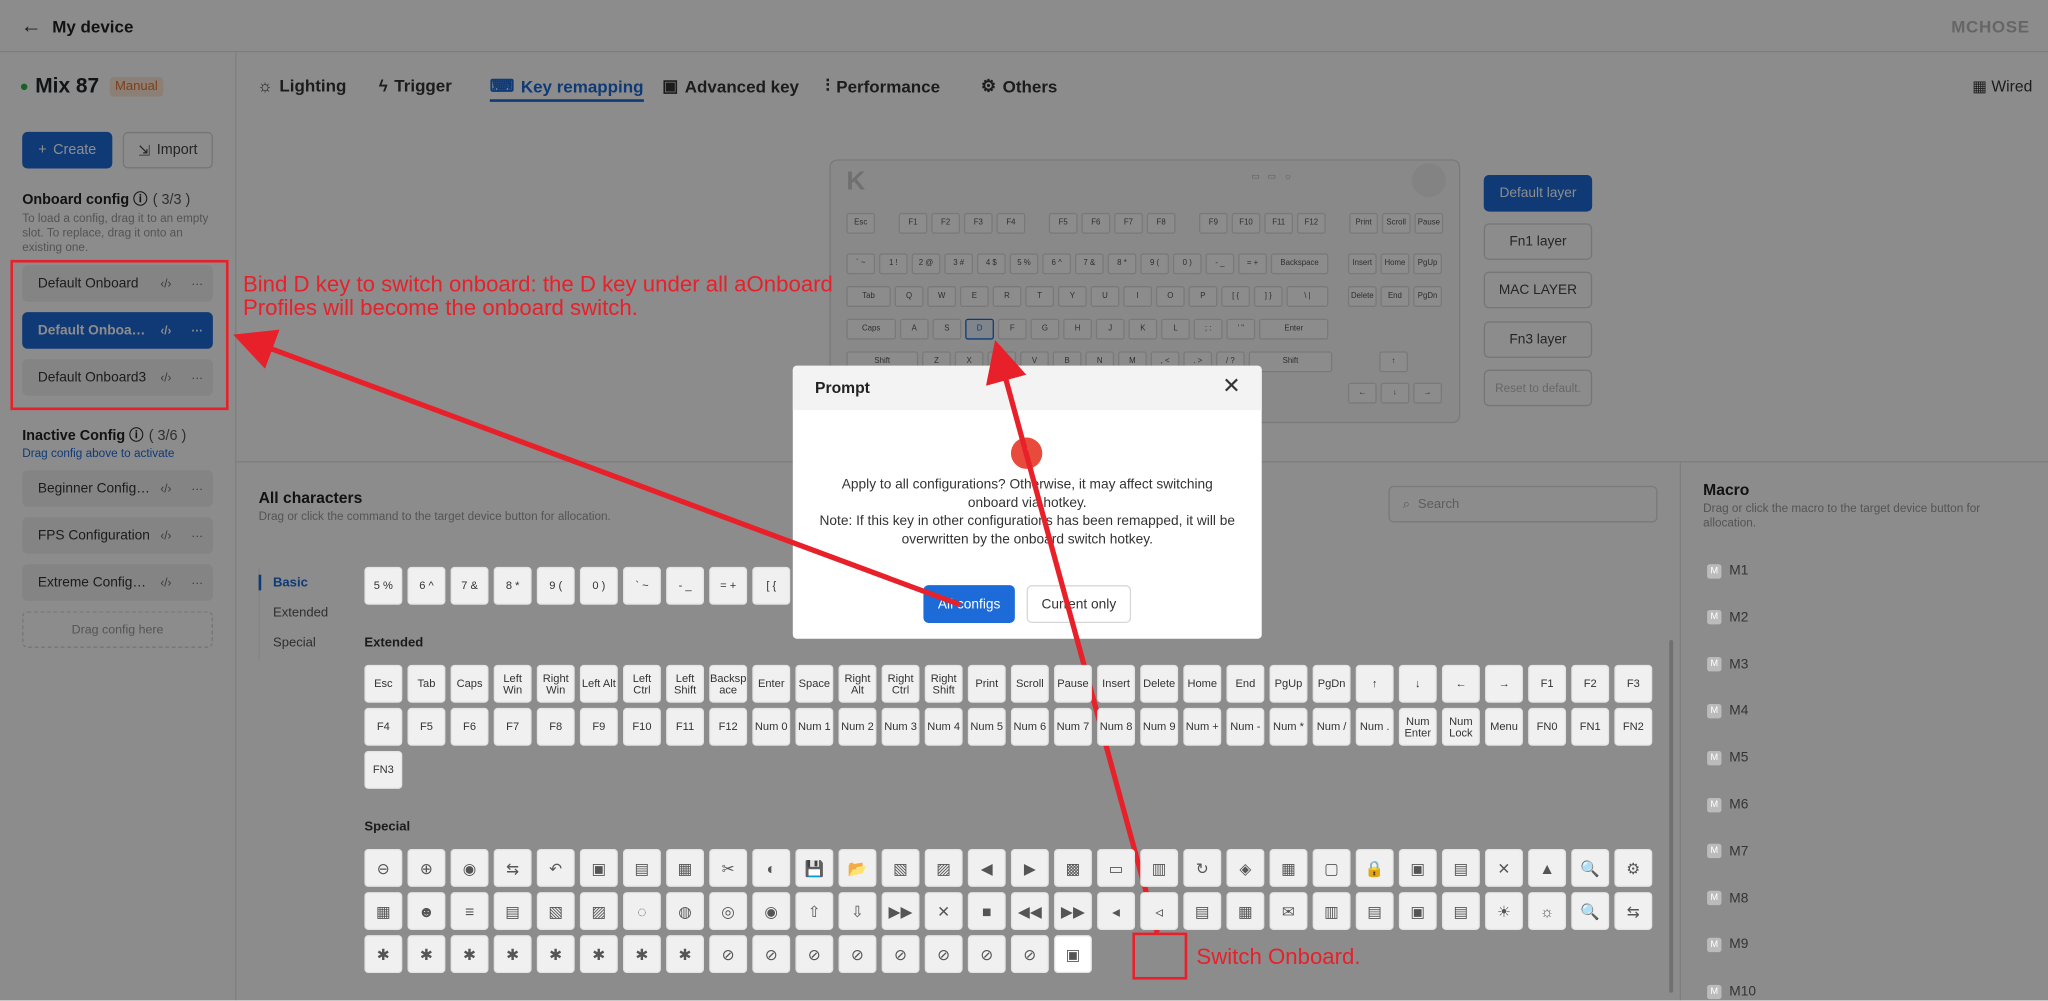 The width and height of the screenshot is (2048, 1001). Describe the element at coordinates (771, 867) in the screenshot. I see `special-key-icon: ◐` at that location.